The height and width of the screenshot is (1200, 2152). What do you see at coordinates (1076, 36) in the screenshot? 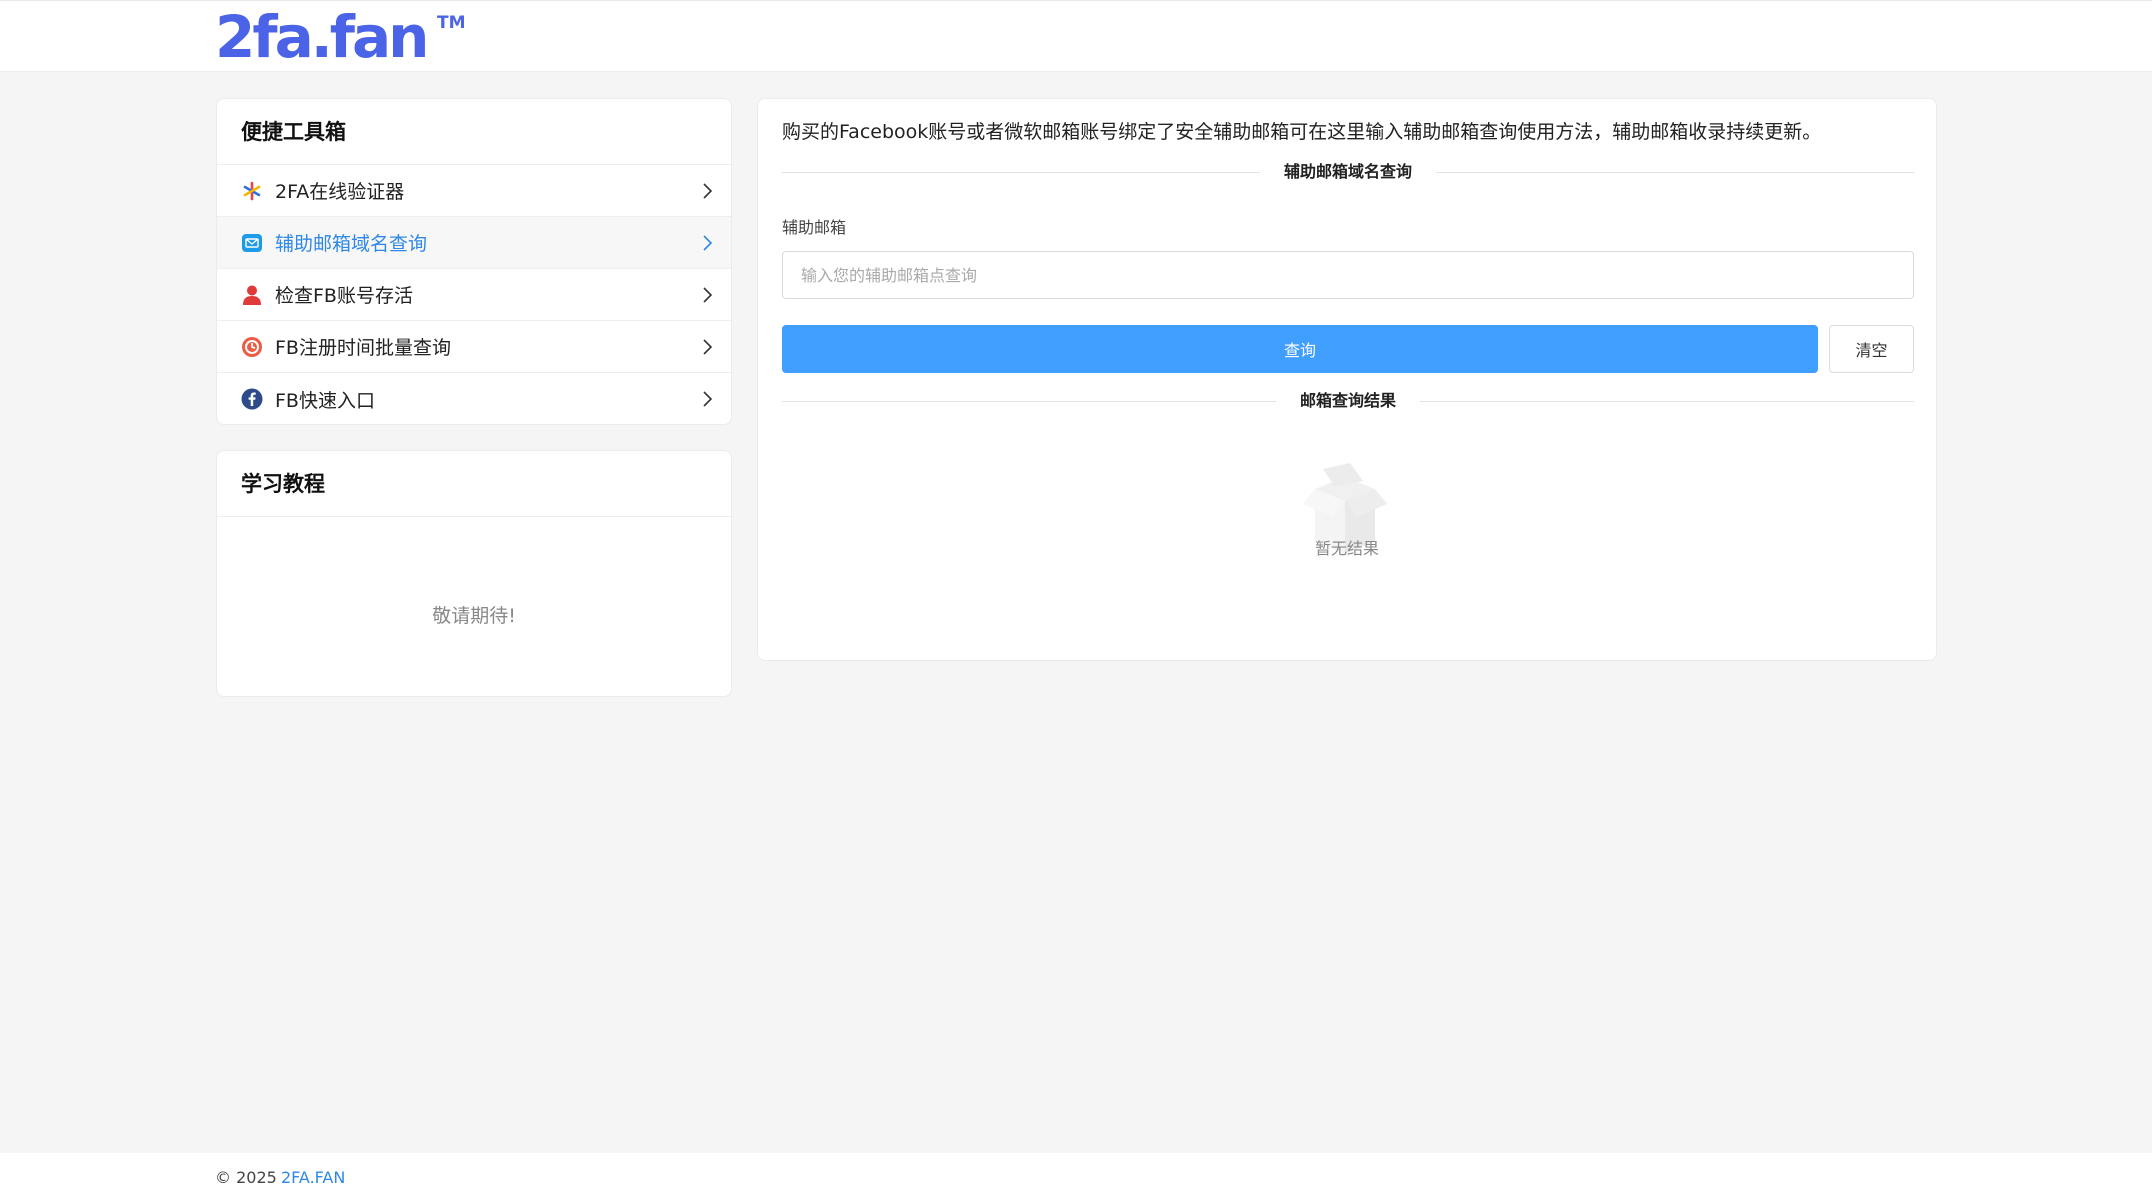
I see `top-header: 2fa.fan TM` at bounding box center [1076, 36].